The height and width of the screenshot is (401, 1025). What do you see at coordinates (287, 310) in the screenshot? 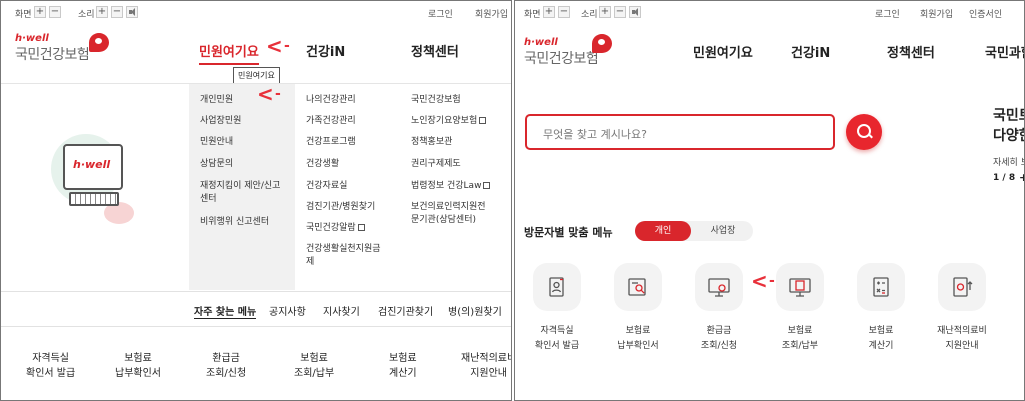
I see `quick-link-notice: 공지사항` at bounding box center [287, 310].